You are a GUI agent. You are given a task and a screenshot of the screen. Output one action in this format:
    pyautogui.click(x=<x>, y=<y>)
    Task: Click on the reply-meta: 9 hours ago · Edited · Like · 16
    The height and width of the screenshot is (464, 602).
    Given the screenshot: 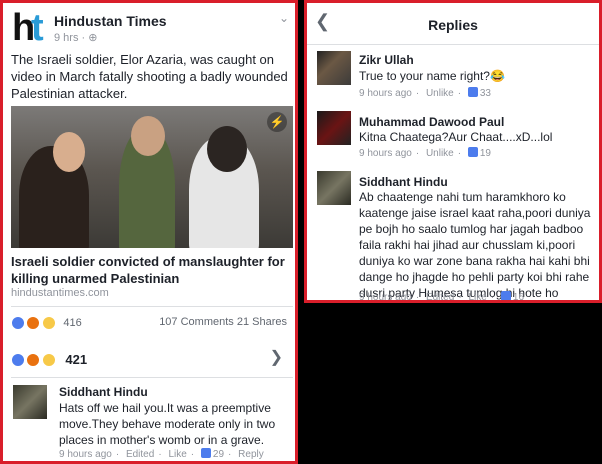 What is the action you would take?
    pyautogui.click(x=442, y=297)
    